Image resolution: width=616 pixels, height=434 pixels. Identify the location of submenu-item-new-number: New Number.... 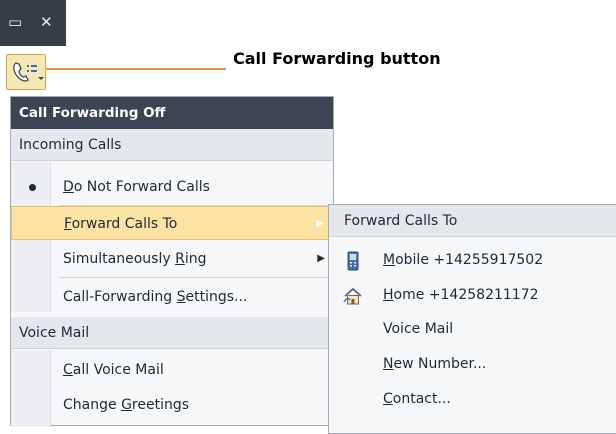
(472, 364).